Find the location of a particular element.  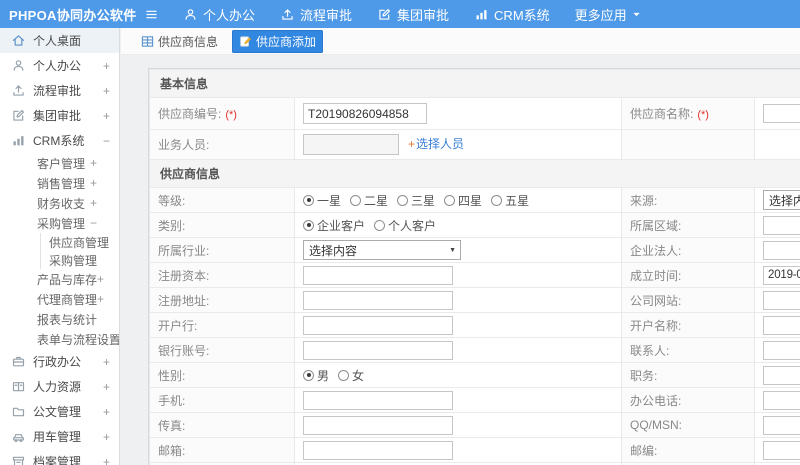

sidebar-item-document-mgmt: 公文管理 + is located at coordinates (59, 411).